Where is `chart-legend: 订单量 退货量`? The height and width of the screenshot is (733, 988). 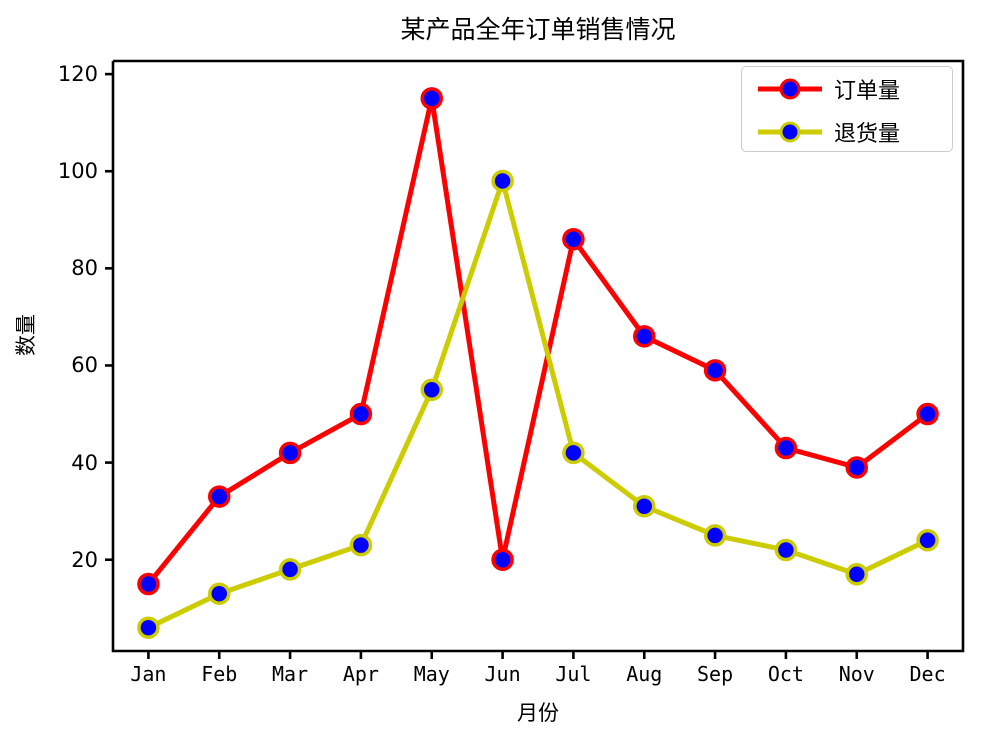 chart-legend: 订单量 退货量 is located at coordinates (847, 109).